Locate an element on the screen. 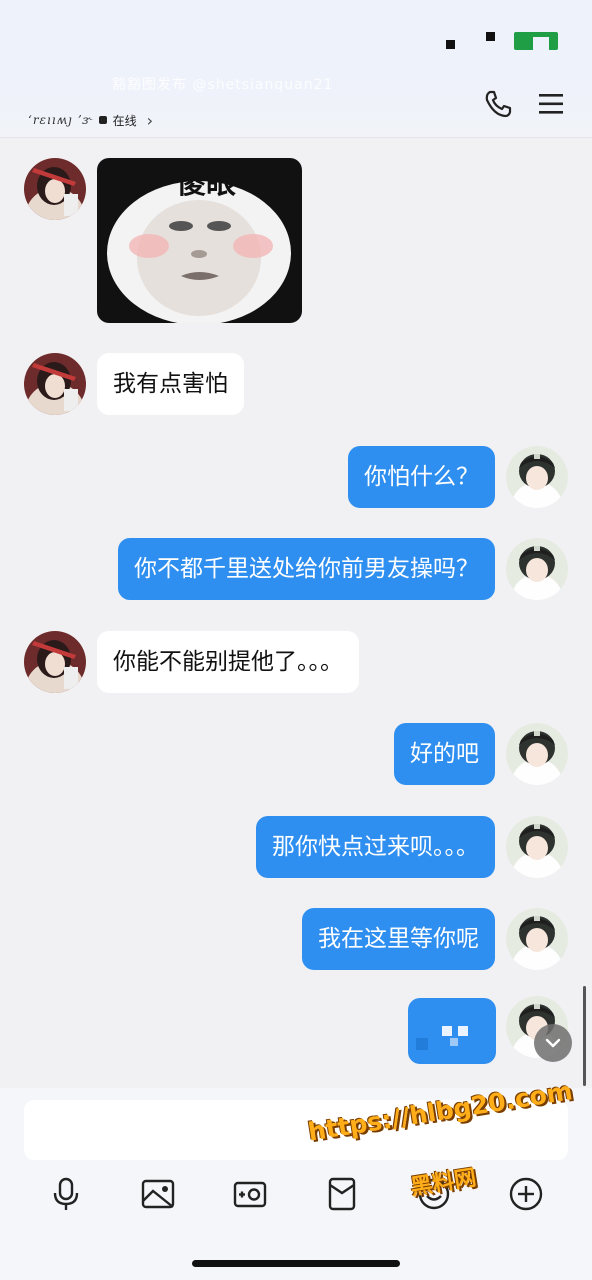  chevron-down-icon is located at coordinates (553, 1043).